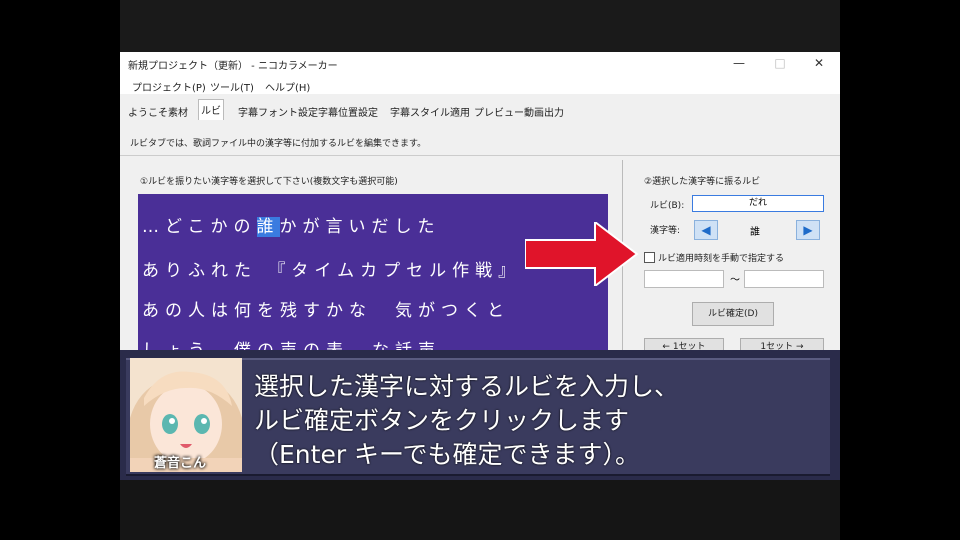 Image resolution: width=960 pixels, height=540 pixels. I want to click on selected-kanji: 誰, so click(268, 227).